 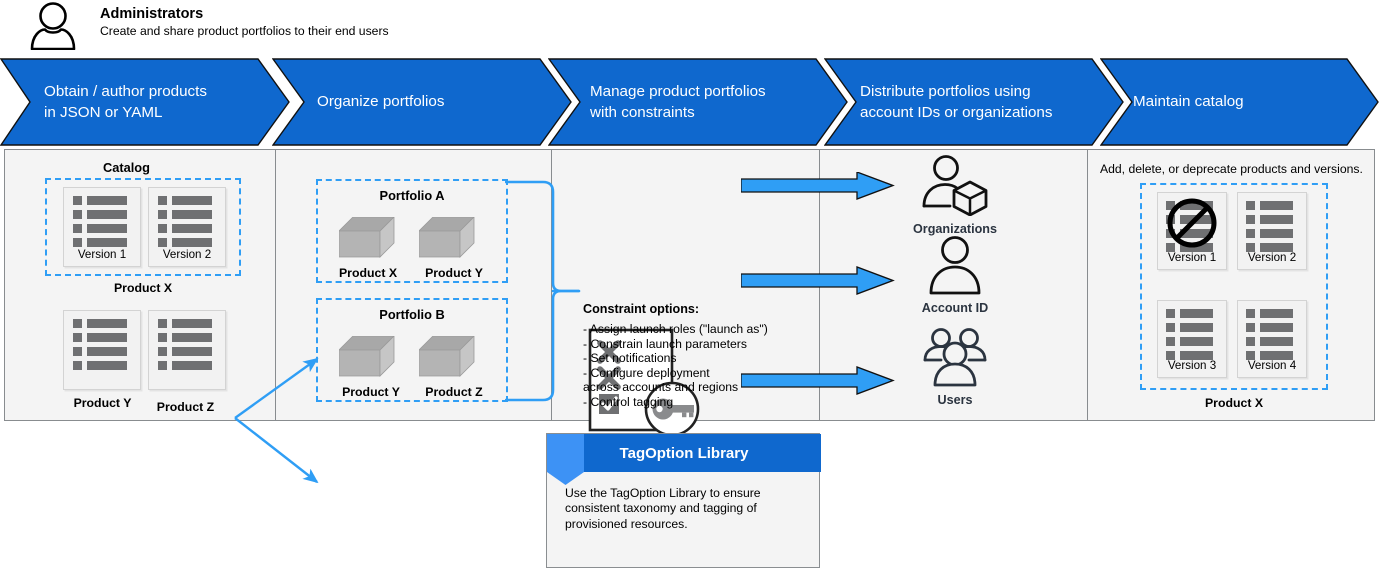 I want to click on users-label: Users, so click(x=955, y=400).